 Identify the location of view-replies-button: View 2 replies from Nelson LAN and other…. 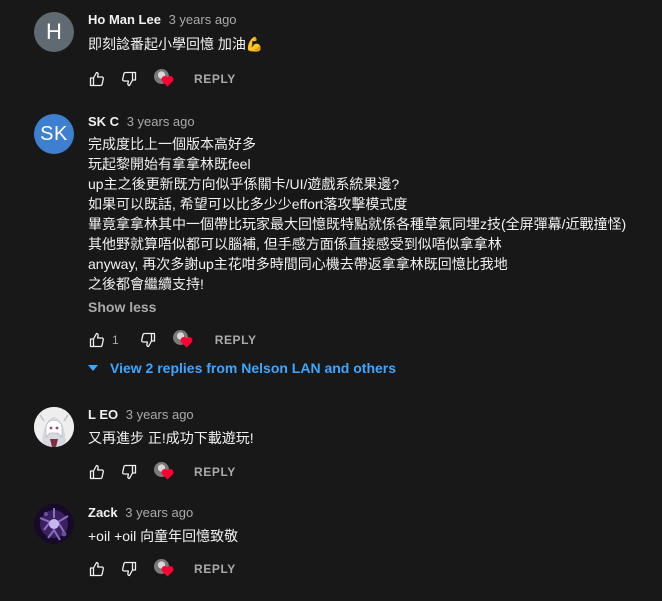
(242, 368).